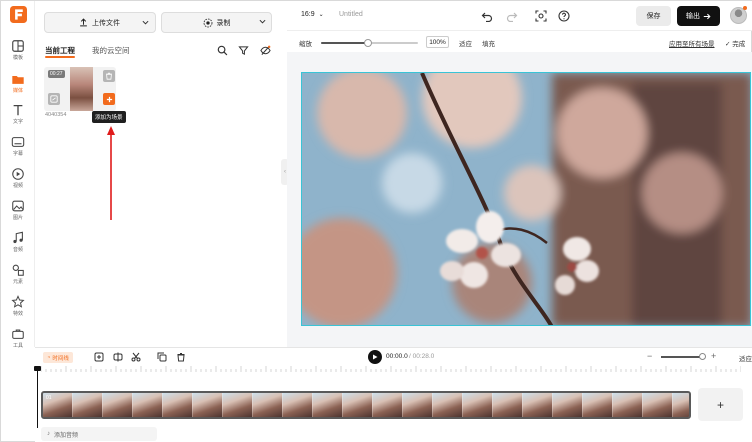 Image resolution: width=752 pixels, height=442 pixels. I want to click on record-button: 录制, so click(216, 22).